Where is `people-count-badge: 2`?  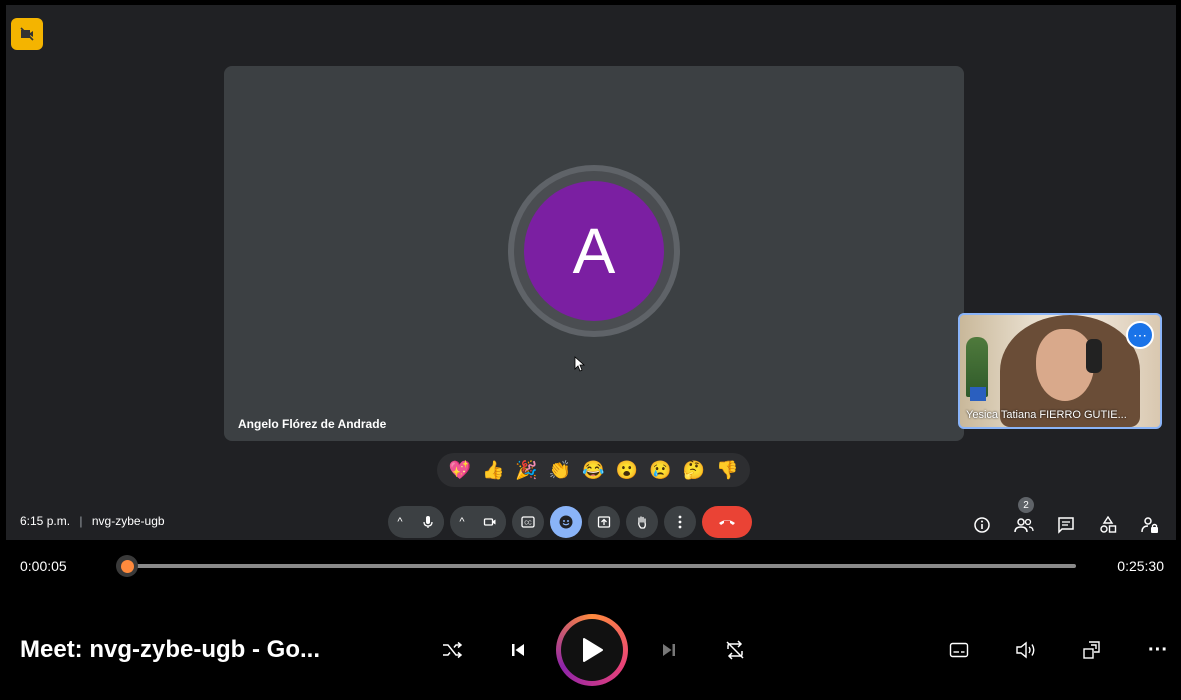 people-count-badge: 2 is located at coordinates (1026, 505).